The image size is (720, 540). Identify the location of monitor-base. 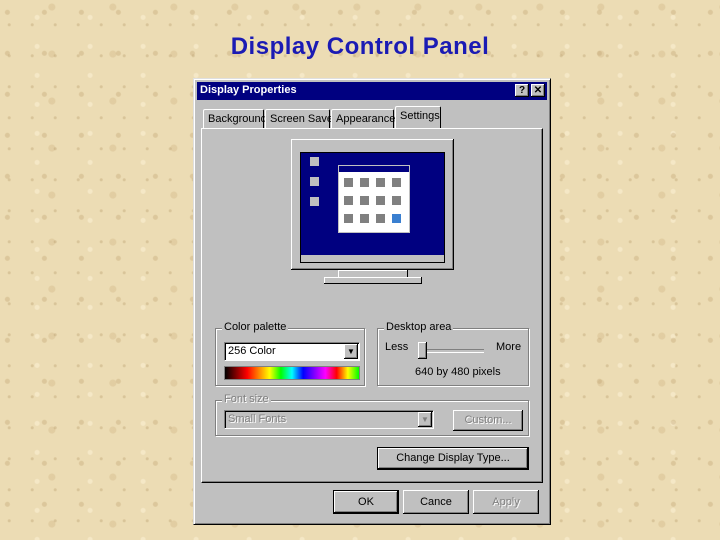
(373, 280).